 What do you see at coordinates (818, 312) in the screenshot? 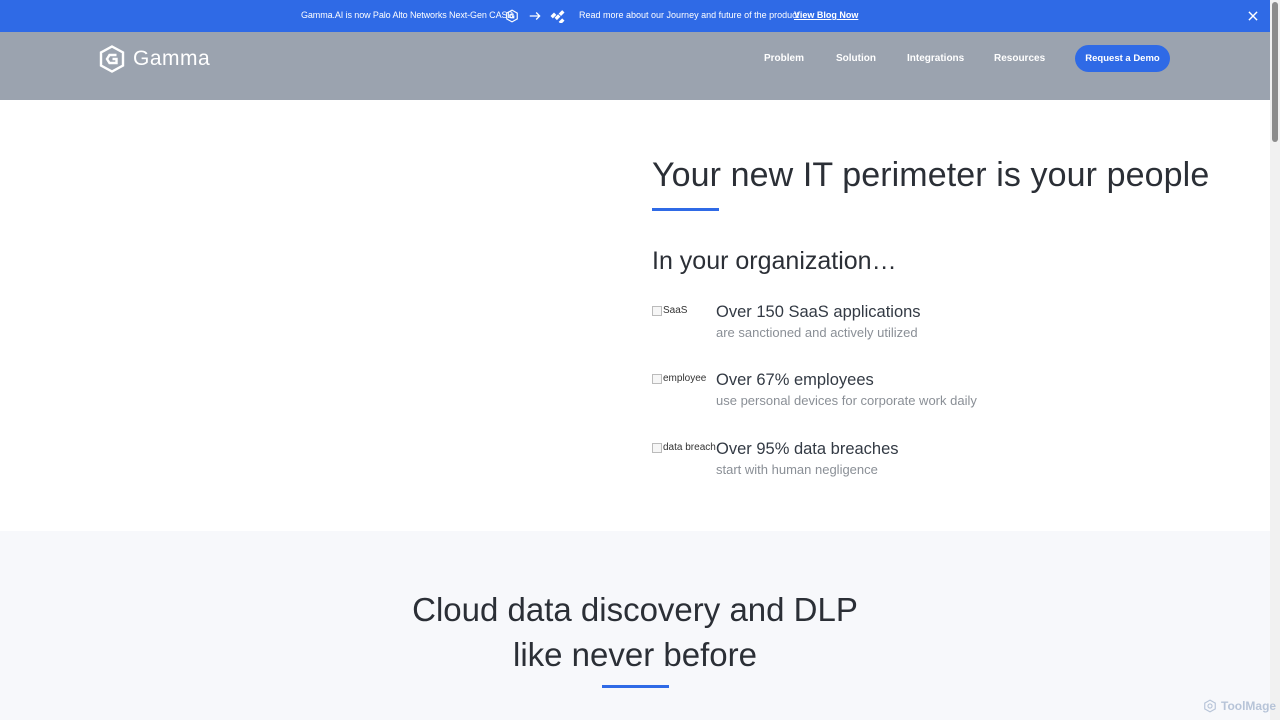
I see `stat-headline: Over 150 SaaS applications` at bounding box center [818, 312].